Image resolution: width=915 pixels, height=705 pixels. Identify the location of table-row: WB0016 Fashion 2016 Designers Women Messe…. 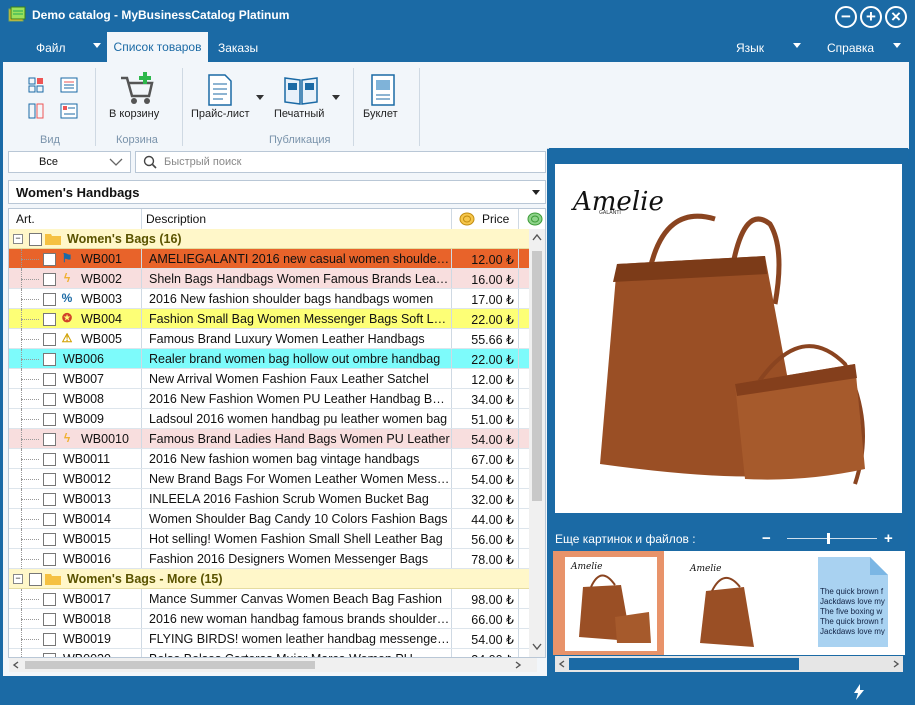
(269, 559).